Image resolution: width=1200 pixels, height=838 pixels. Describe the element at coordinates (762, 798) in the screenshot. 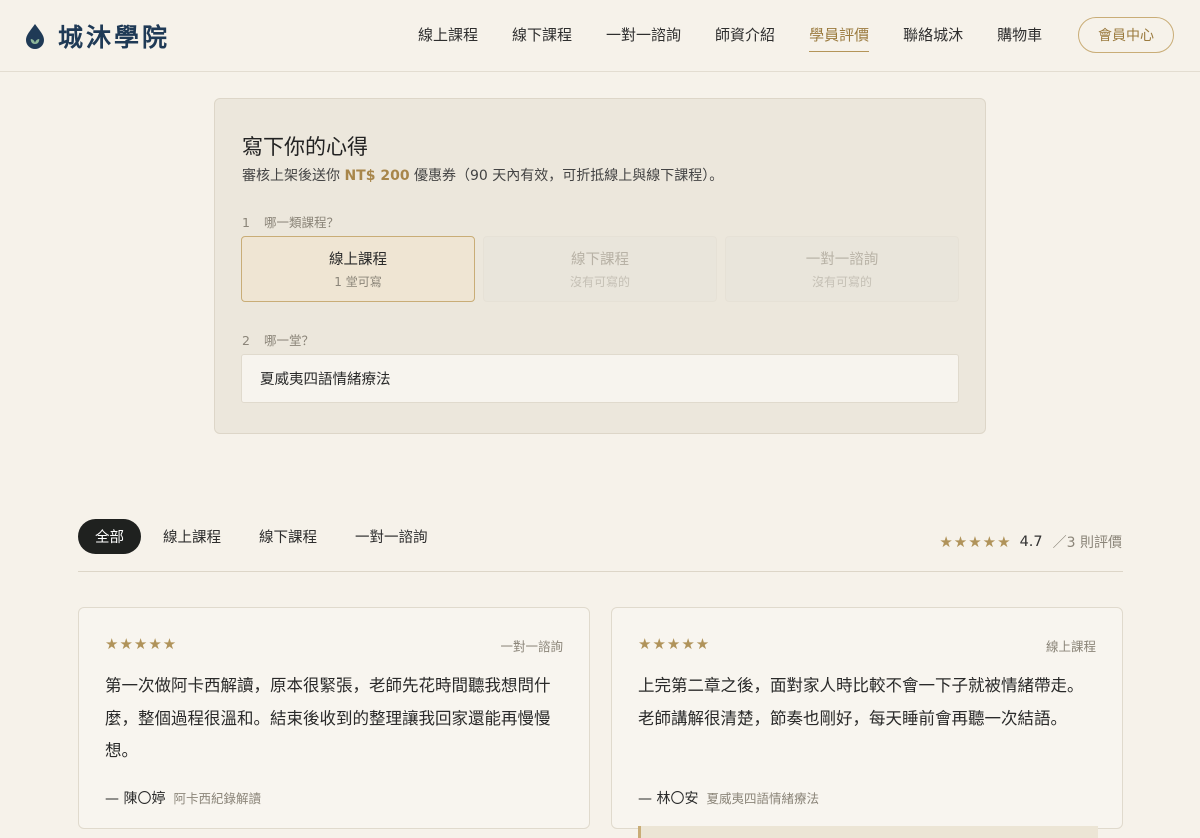

I see `review-course: 夏威夷四語情緒療法` at that location.